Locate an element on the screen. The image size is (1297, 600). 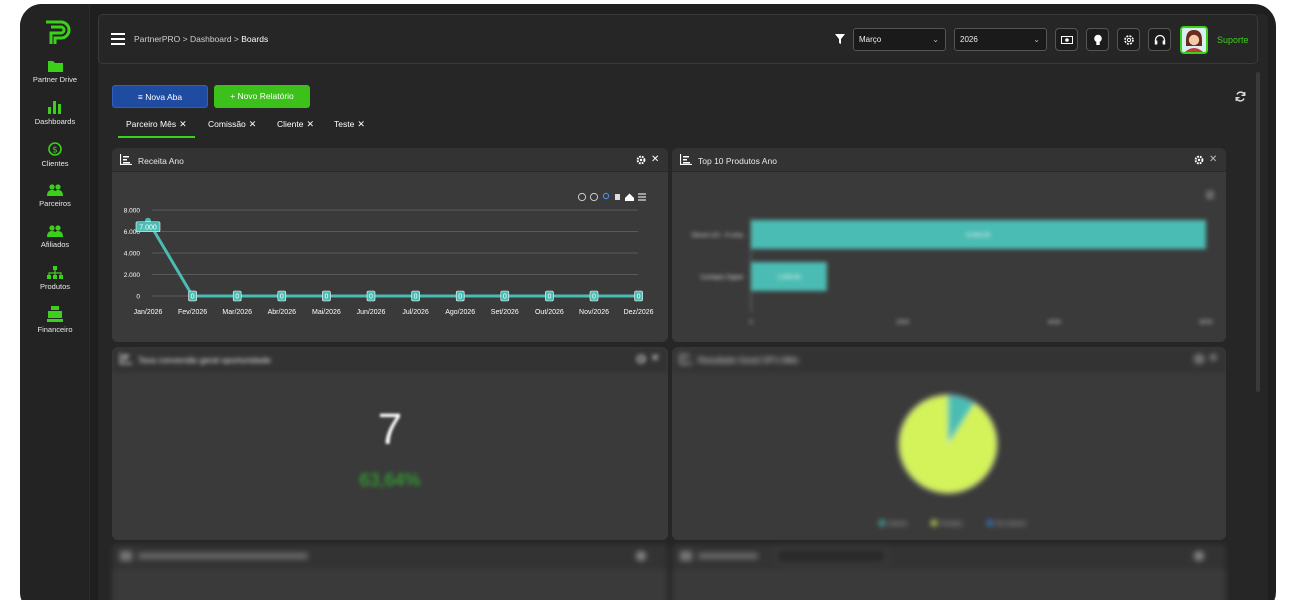
home-icon is located at coordinates (629, 197).